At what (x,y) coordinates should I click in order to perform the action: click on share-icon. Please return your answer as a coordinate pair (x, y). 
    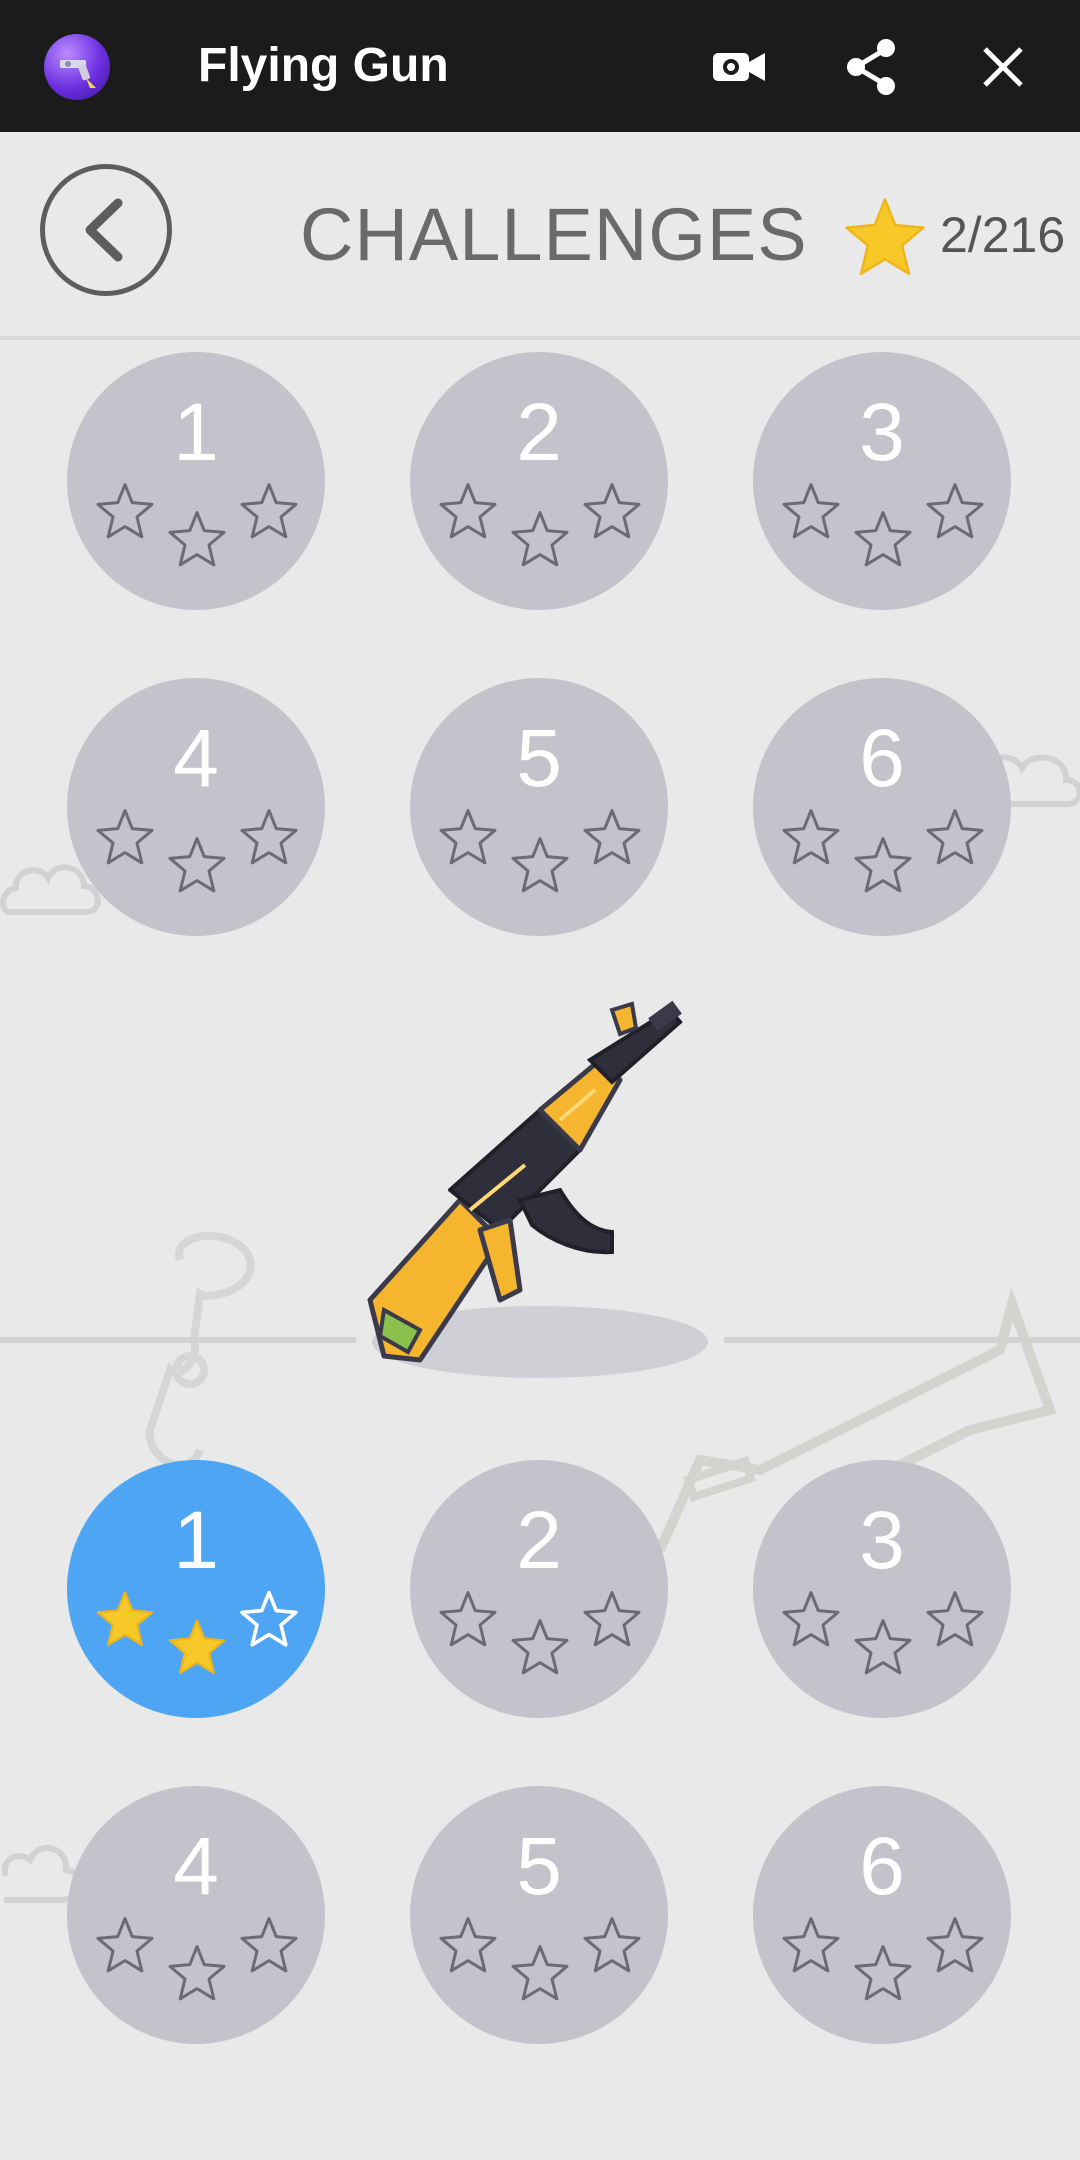
    Looking at the image, I should click on (871, 67).